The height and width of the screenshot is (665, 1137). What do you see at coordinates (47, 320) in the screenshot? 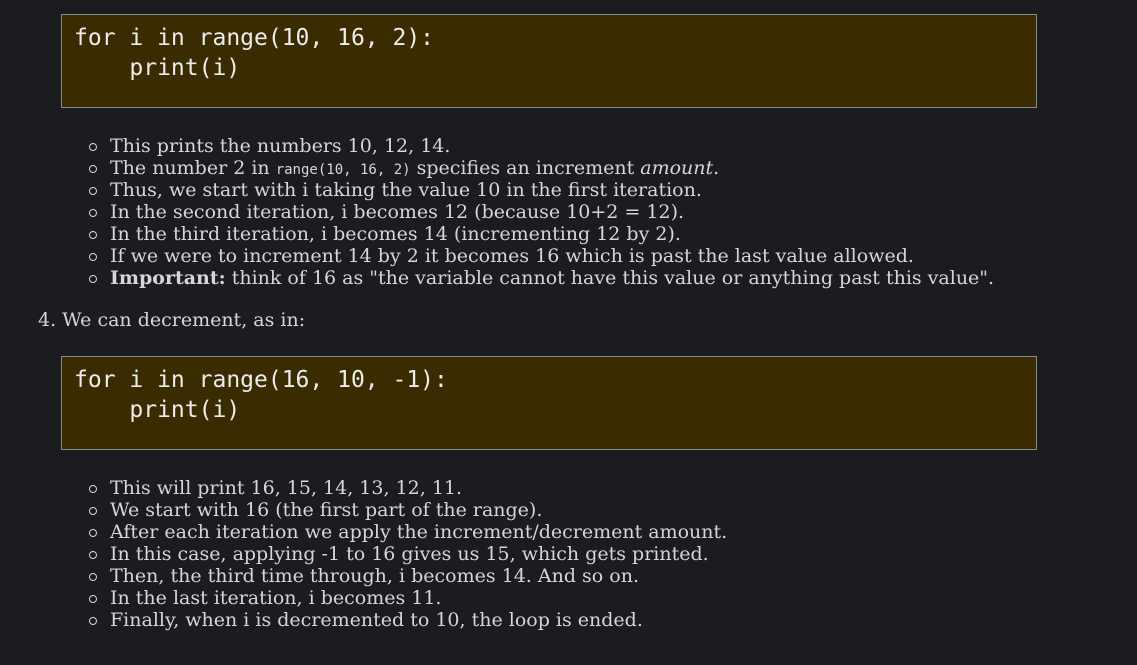
I see `step-number: 4.` at bounding box center [47, 320].